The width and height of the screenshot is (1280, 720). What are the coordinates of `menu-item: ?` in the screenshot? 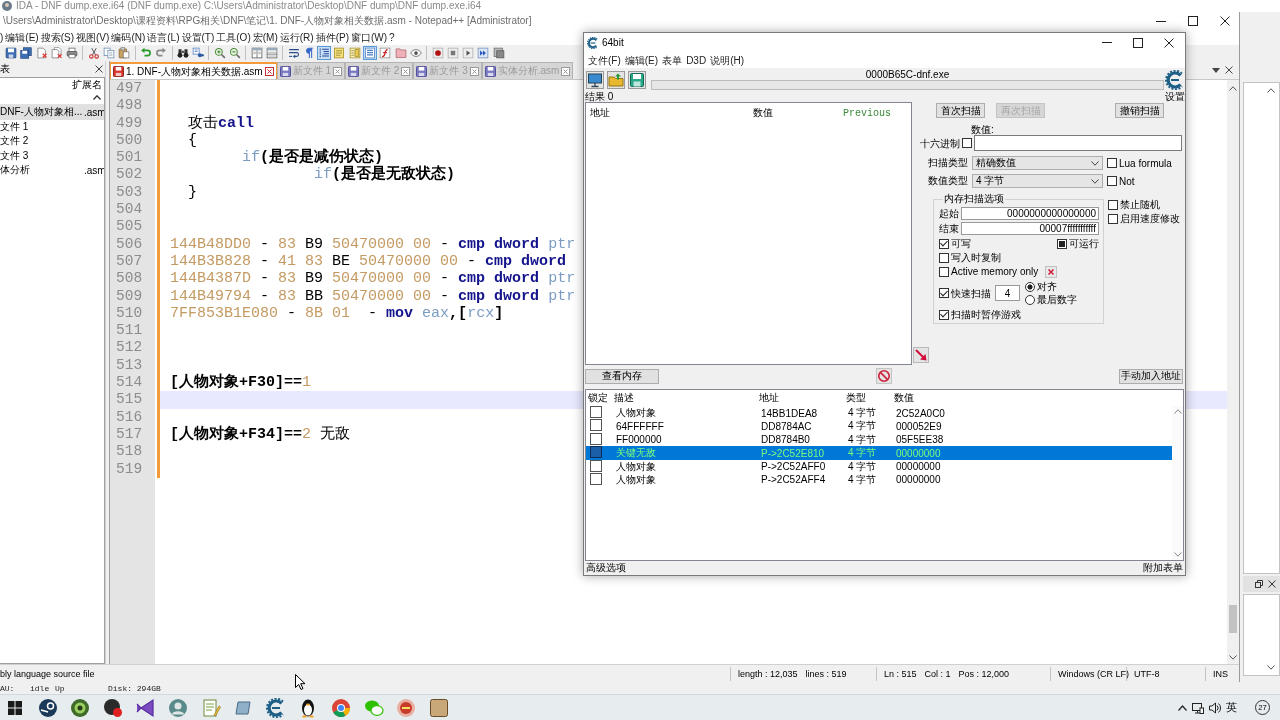 It's located at (392, 37).